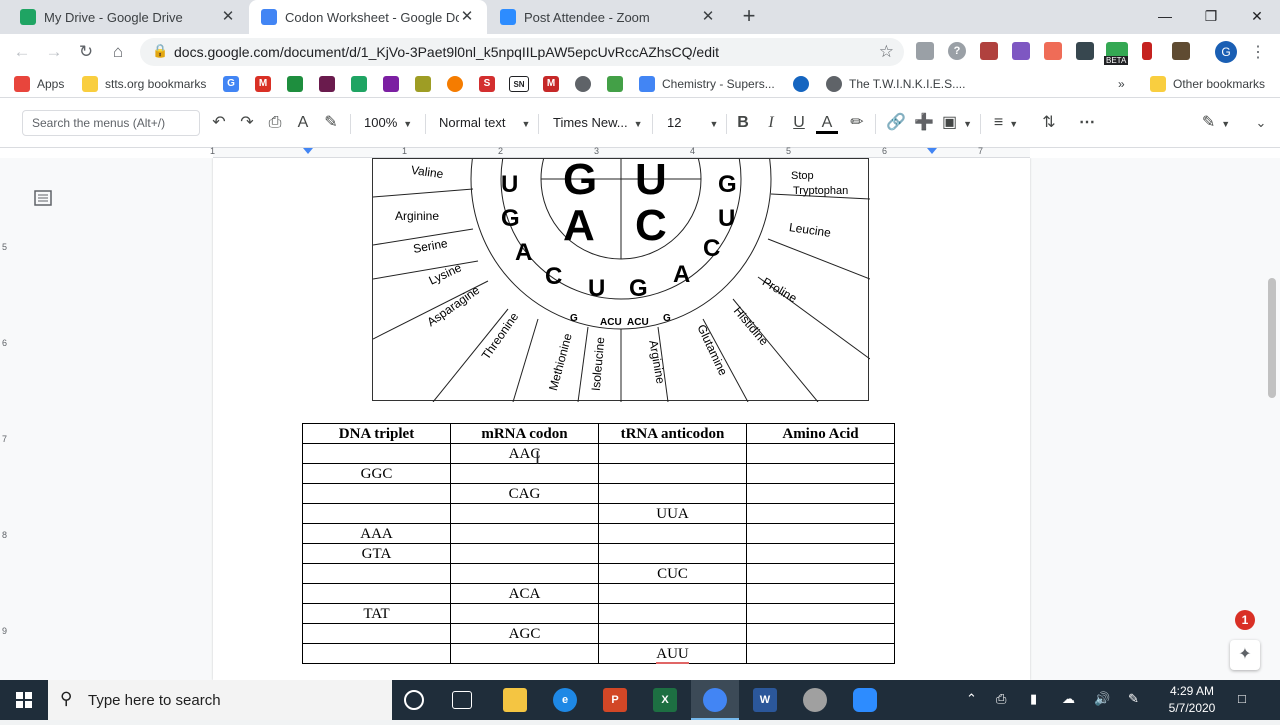 This screenshot has width=1280, height=725. What do you see at coordinates (1049, 123) in the screenshot?
I see `line-spacing-icon: ⇅` at bounding box center [1049, 123].